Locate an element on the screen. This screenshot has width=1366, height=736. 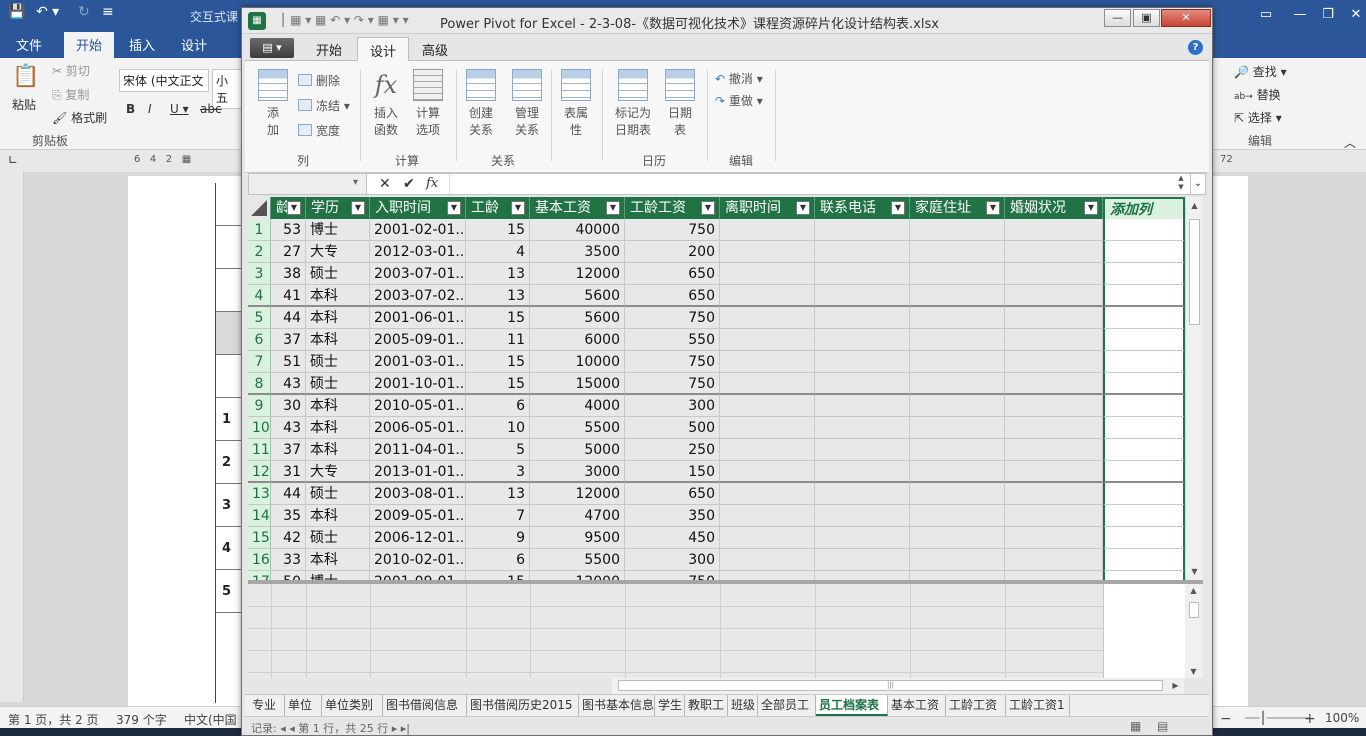
sheet-tab: 图书借阅历史2015 is located at coordinates (523, 705).